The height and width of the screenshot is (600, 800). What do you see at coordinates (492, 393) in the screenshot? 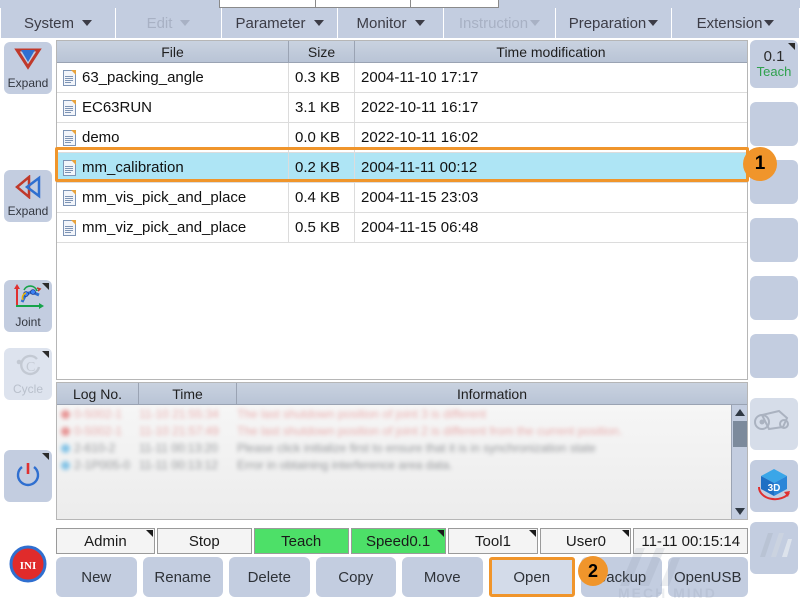
I see `log-column-header: Information` at bounding box center [492, 393].